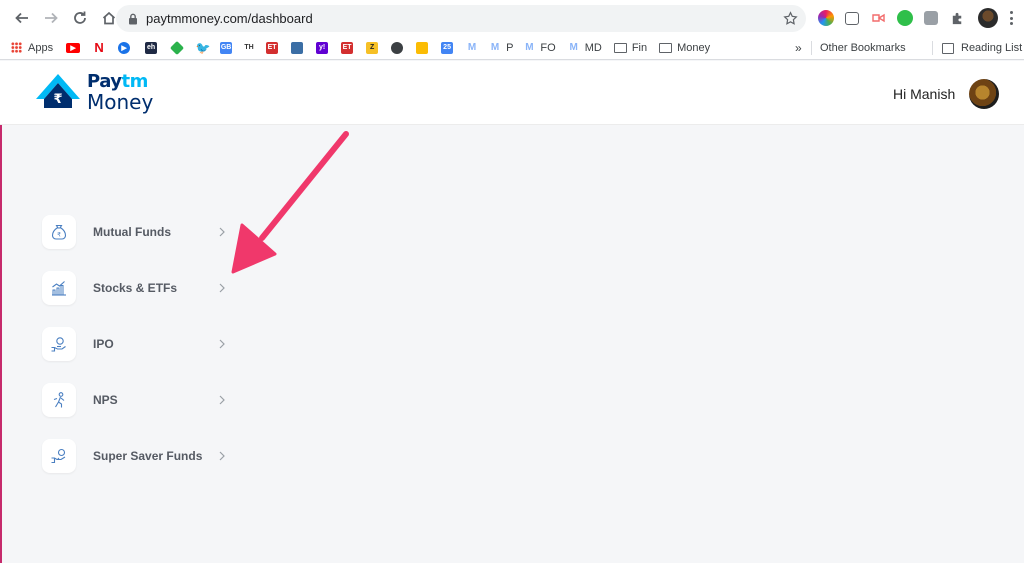 This screenshot has height=563, width=1024. What do you see at coordinates (58, 91) in the screenshot?
I see `rupee-house-logo-icon: ₹` at bounding box center [58, 91].